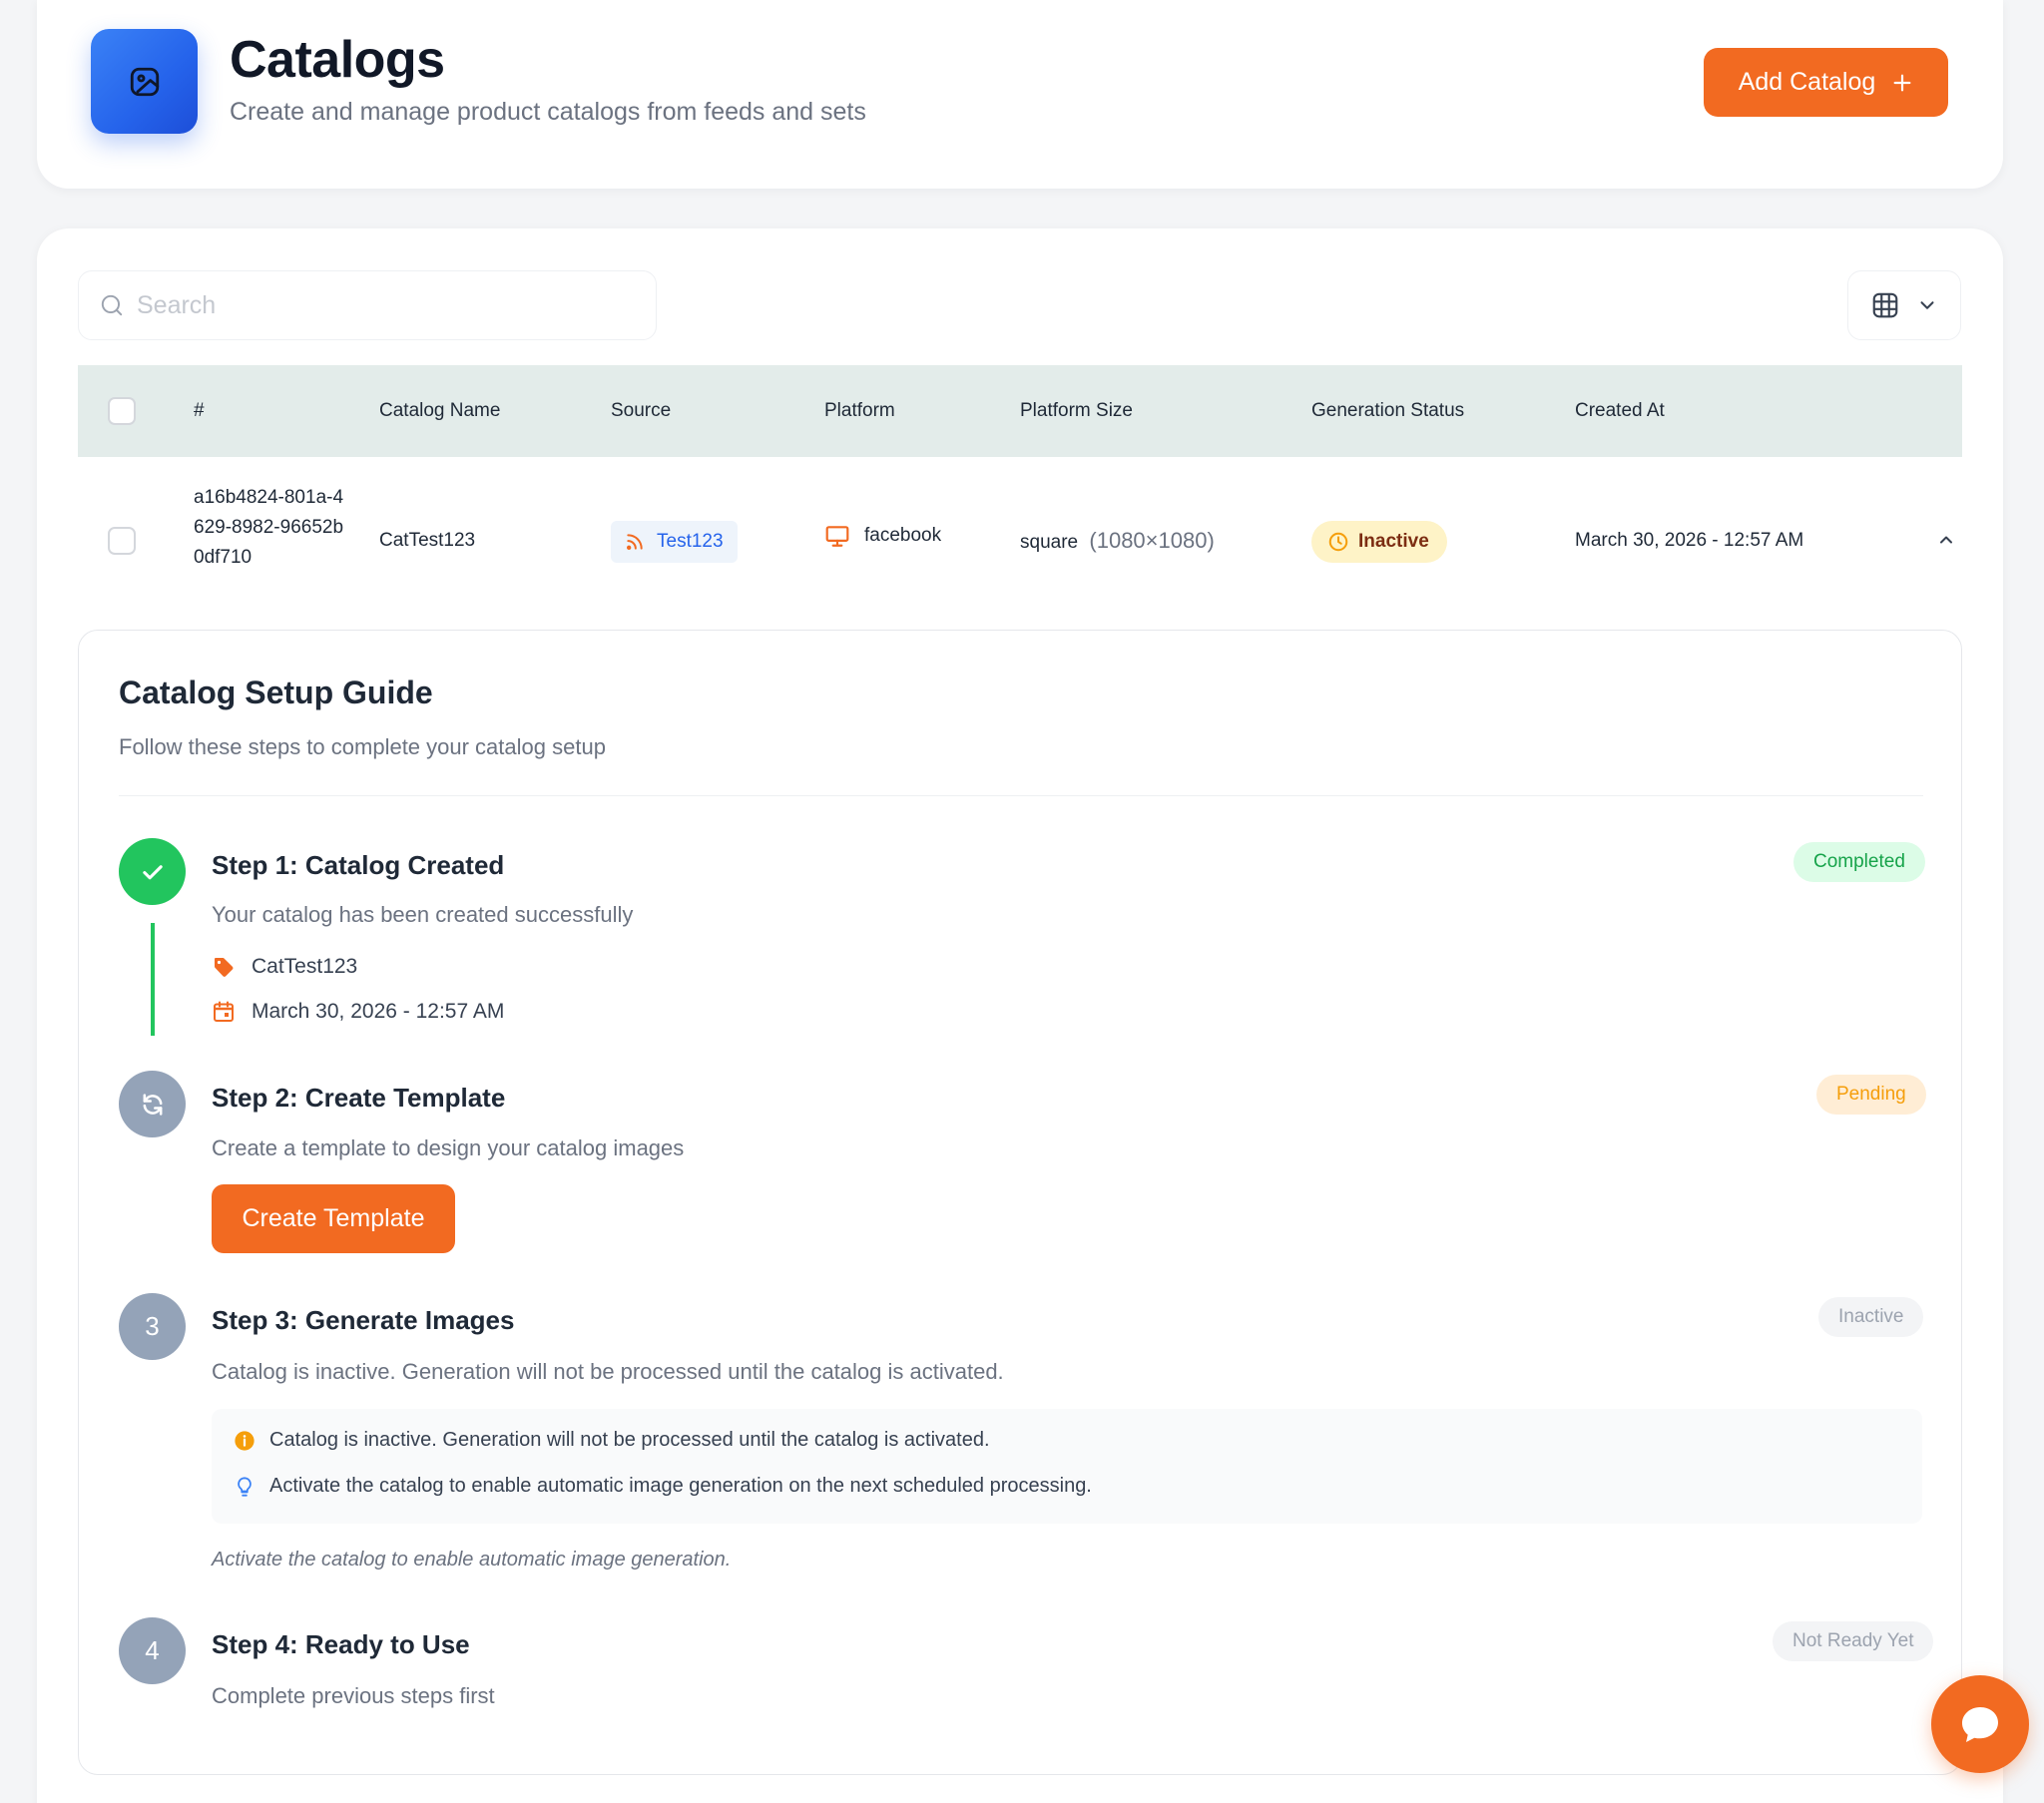 The image size is (2044, 1803). I want to click on column-header-created-at: Created At, so click(1620, 411).